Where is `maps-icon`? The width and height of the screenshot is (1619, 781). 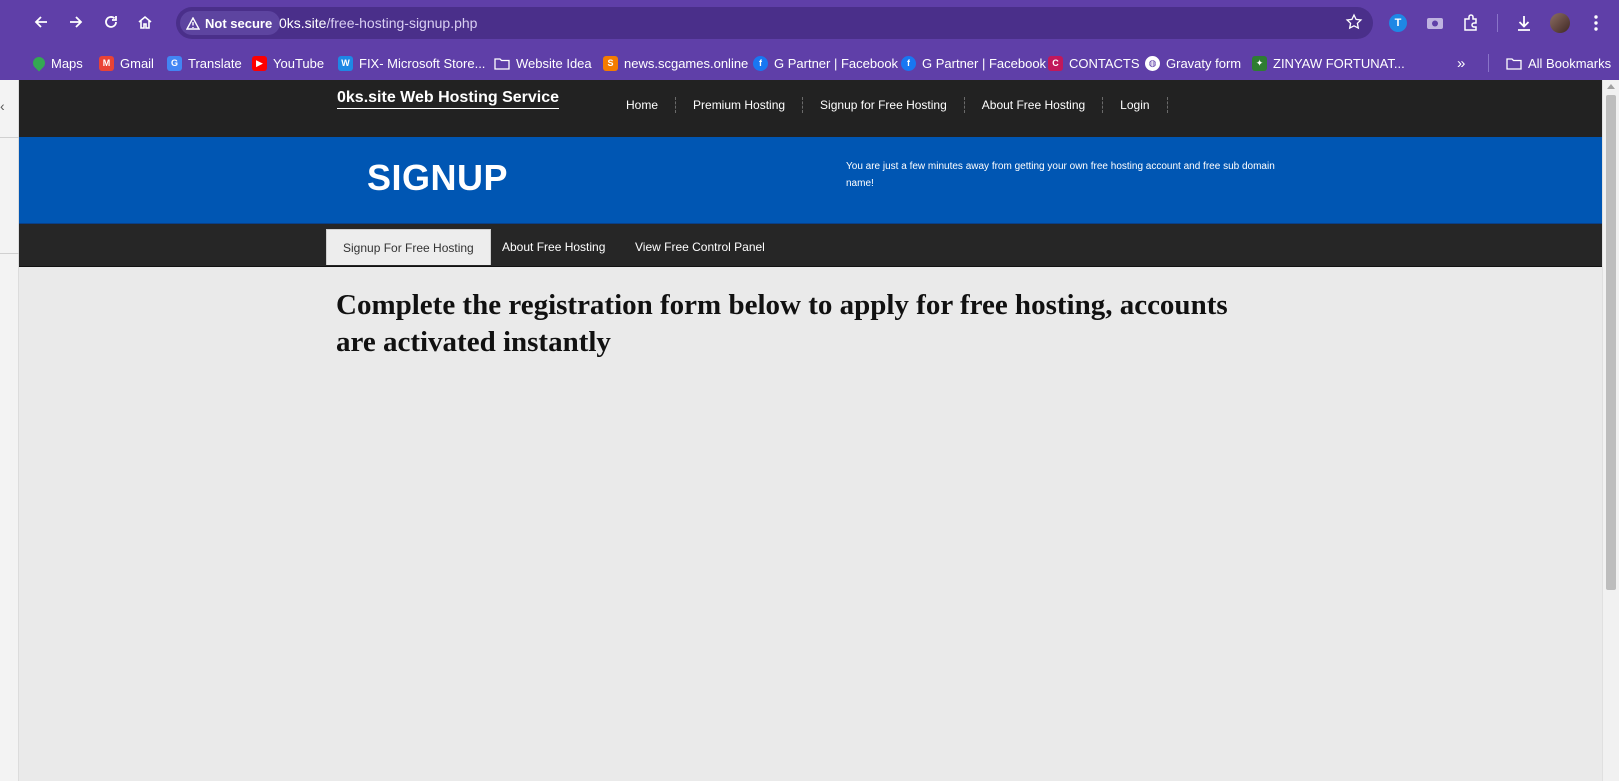 maps-icon is located at coordinates (39, 63).